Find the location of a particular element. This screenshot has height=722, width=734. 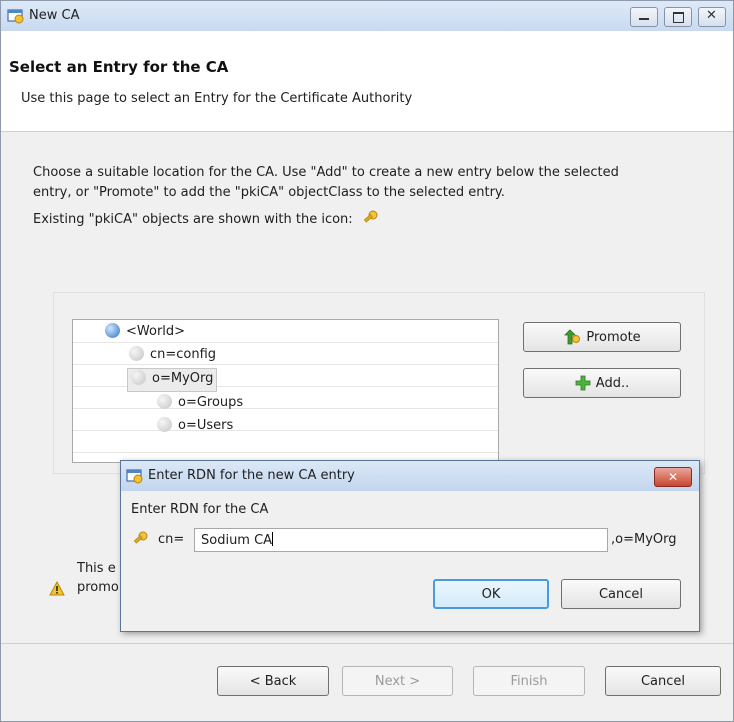

warning-text-line-2: promo is located at coordinates (98, 587).